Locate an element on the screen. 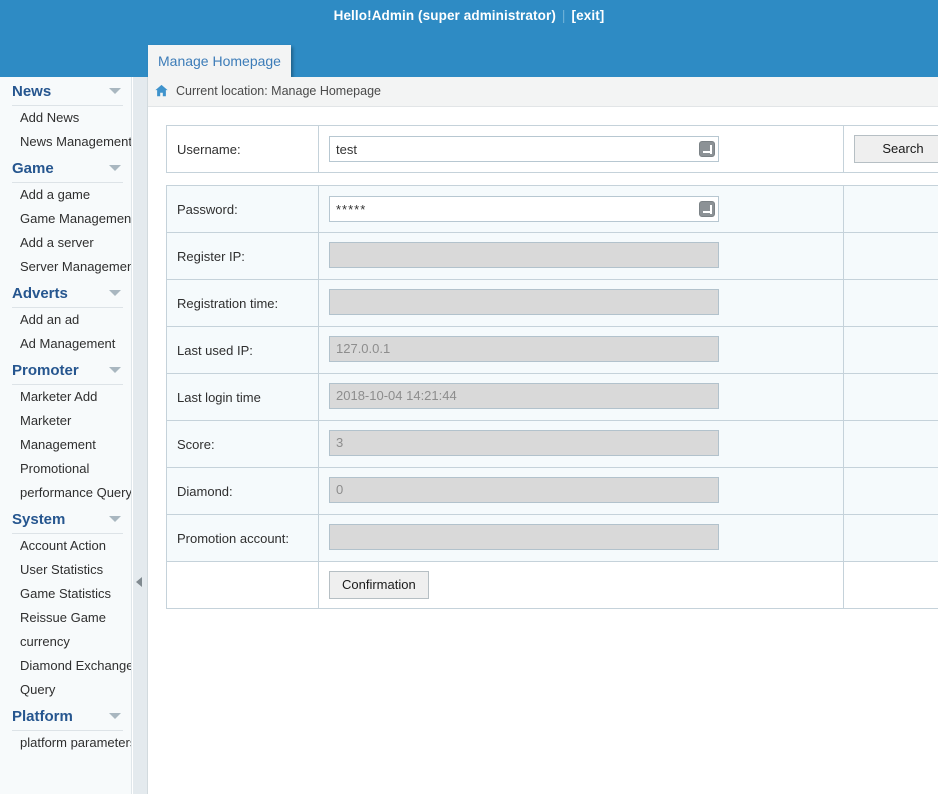 The height and width of the screenshot is (794, 938). sidebar-section-game: Game is located at coordinates (67, 168).